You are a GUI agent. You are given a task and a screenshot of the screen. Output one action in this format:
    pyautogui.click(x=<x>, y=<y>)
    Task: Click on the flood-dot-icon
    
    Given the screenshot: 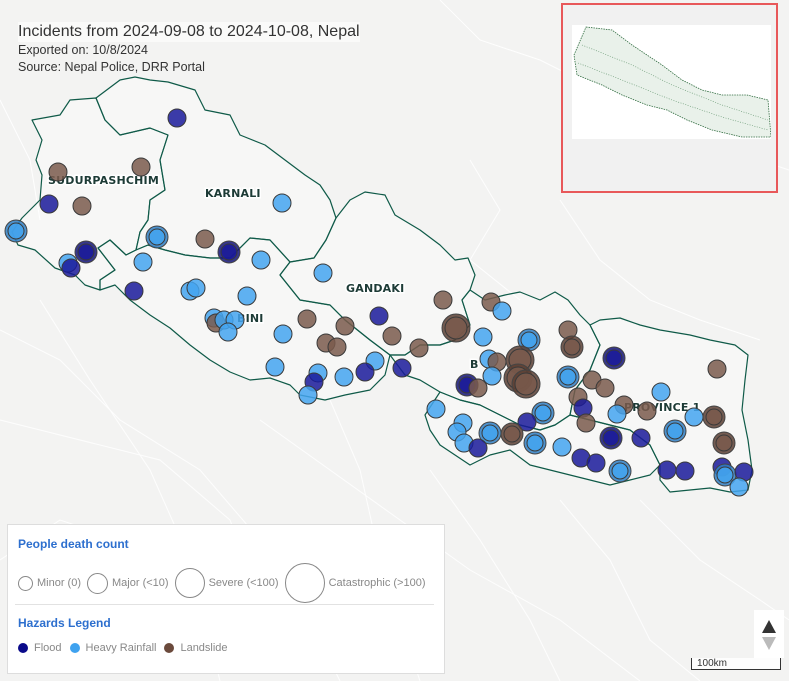 What is the action you would take?
    pyautogui.click(x=23, y=648)
    